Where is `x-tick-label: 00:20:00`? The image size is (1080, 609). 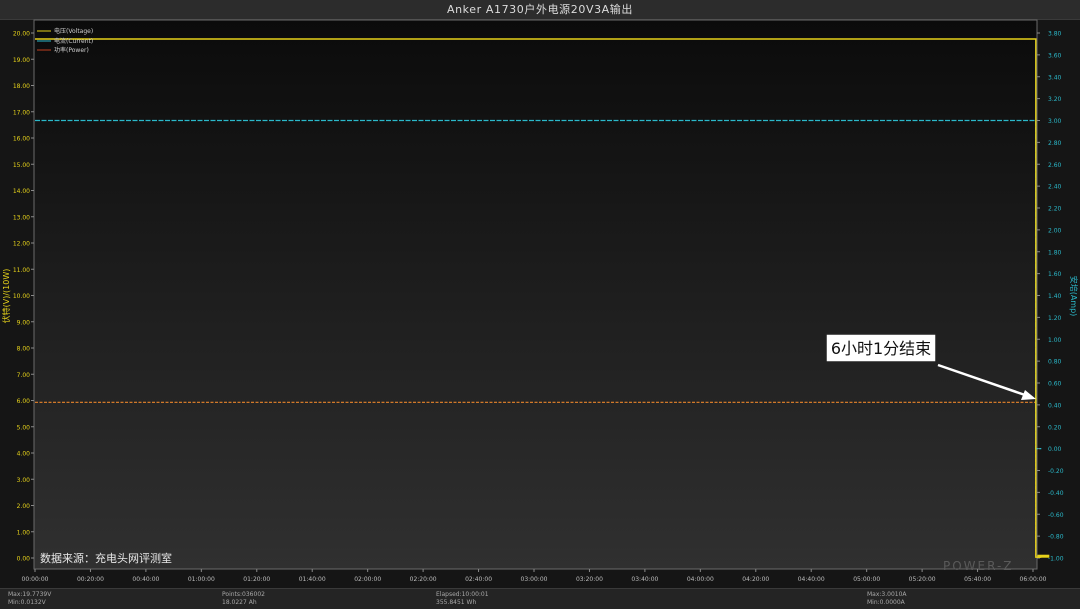 x-tick-label: 00:20:00 is located at coordinates (90, 579).